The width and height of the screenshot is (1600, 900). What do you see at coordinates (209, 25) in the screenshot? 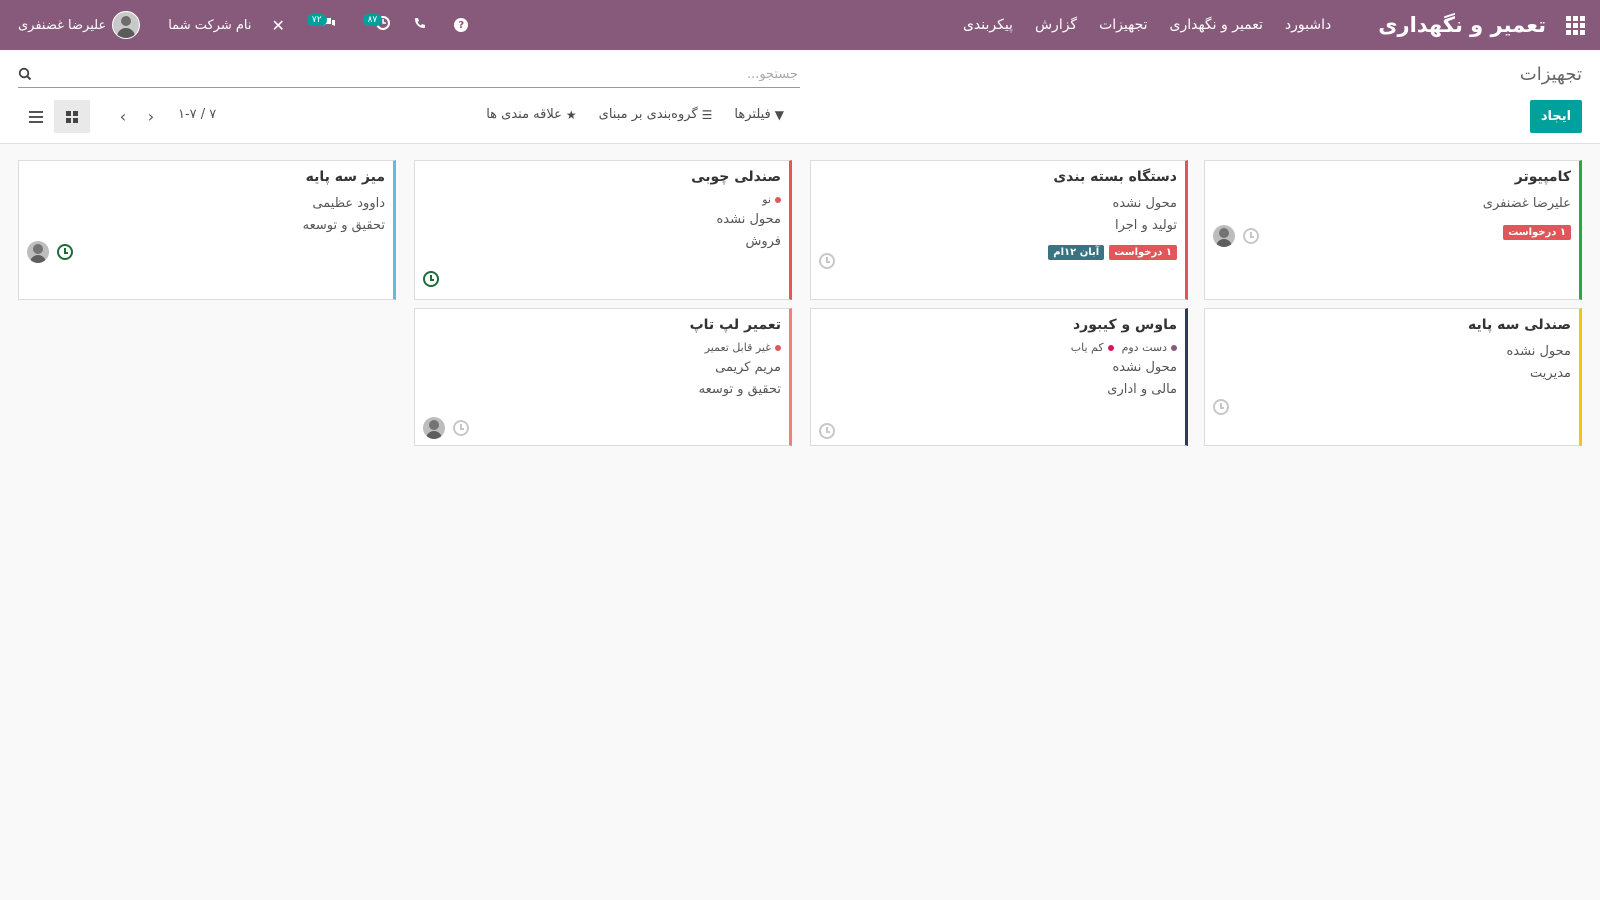
I see `company-switcher: نام شرکت شما` at bounding box center [209, 25].